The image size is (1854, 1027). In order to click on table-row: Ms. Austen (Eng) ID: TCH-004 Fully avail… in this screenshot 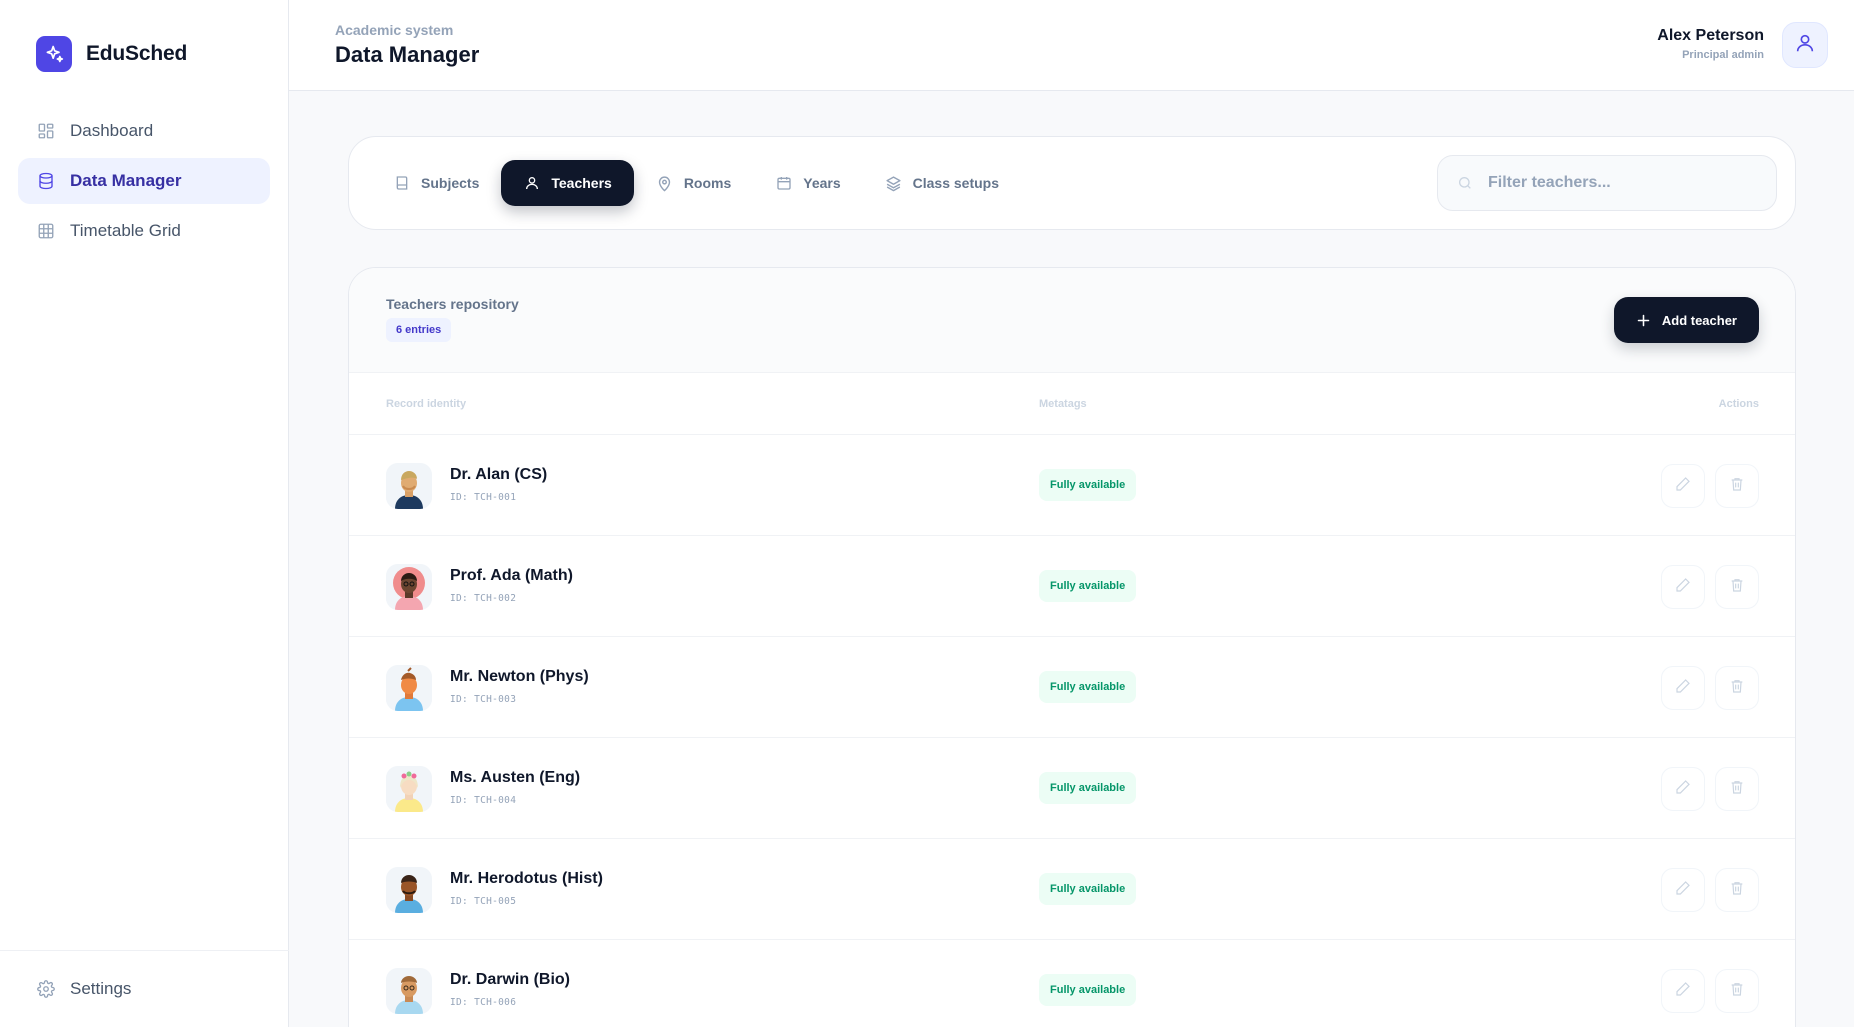, I will do `click(1072, 788)`.